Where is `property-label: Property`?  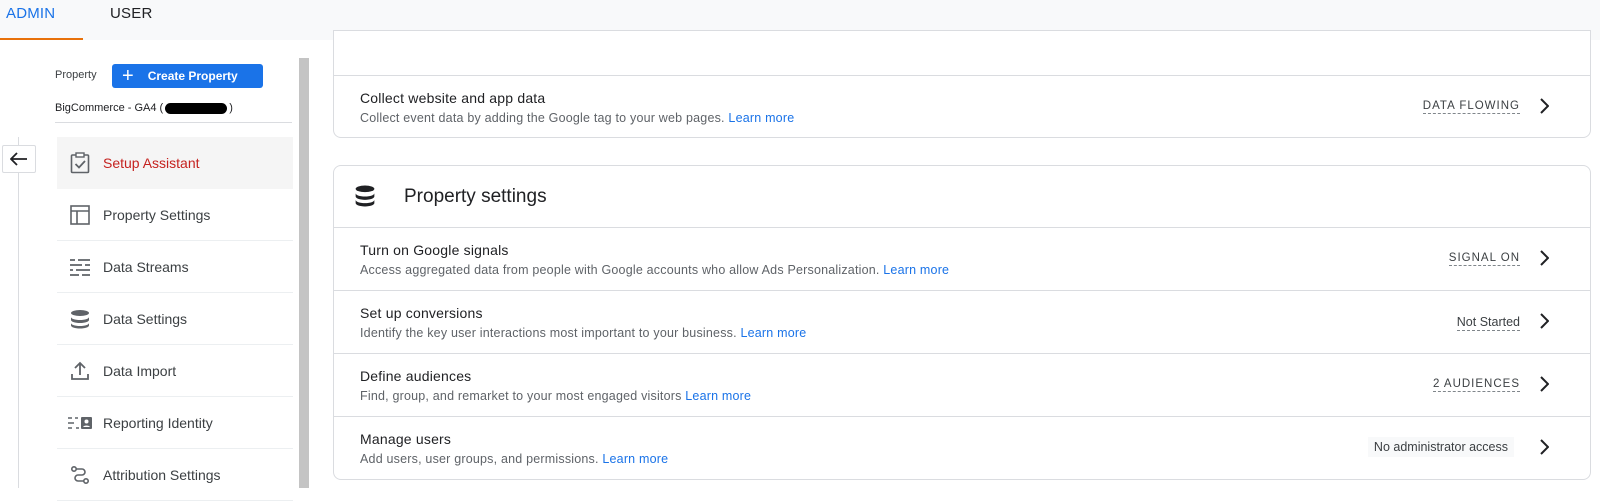 property-label: Property is located at coordinates (76, 75).